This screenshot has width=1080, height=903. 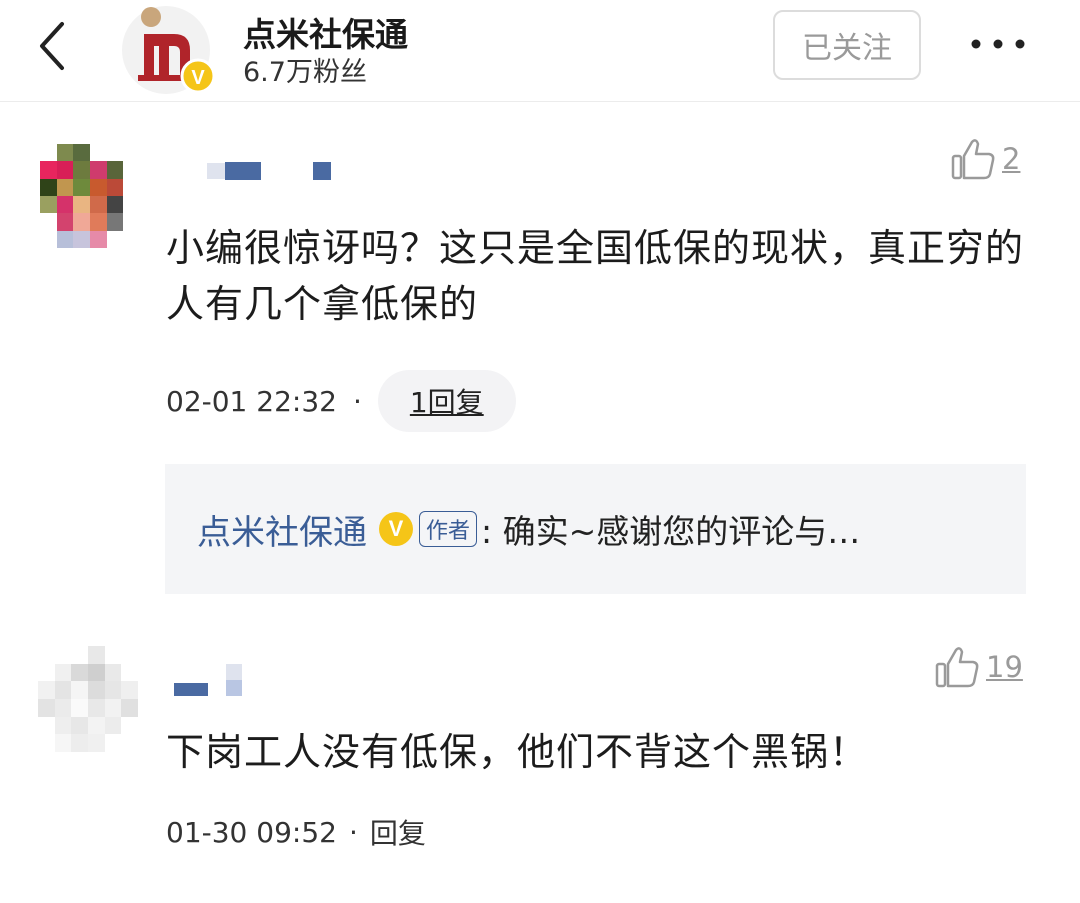 What do you see at coordinates (168, 50) in the screenshot?
I see `channel-avatar: V` at bounding box center [168, 50].